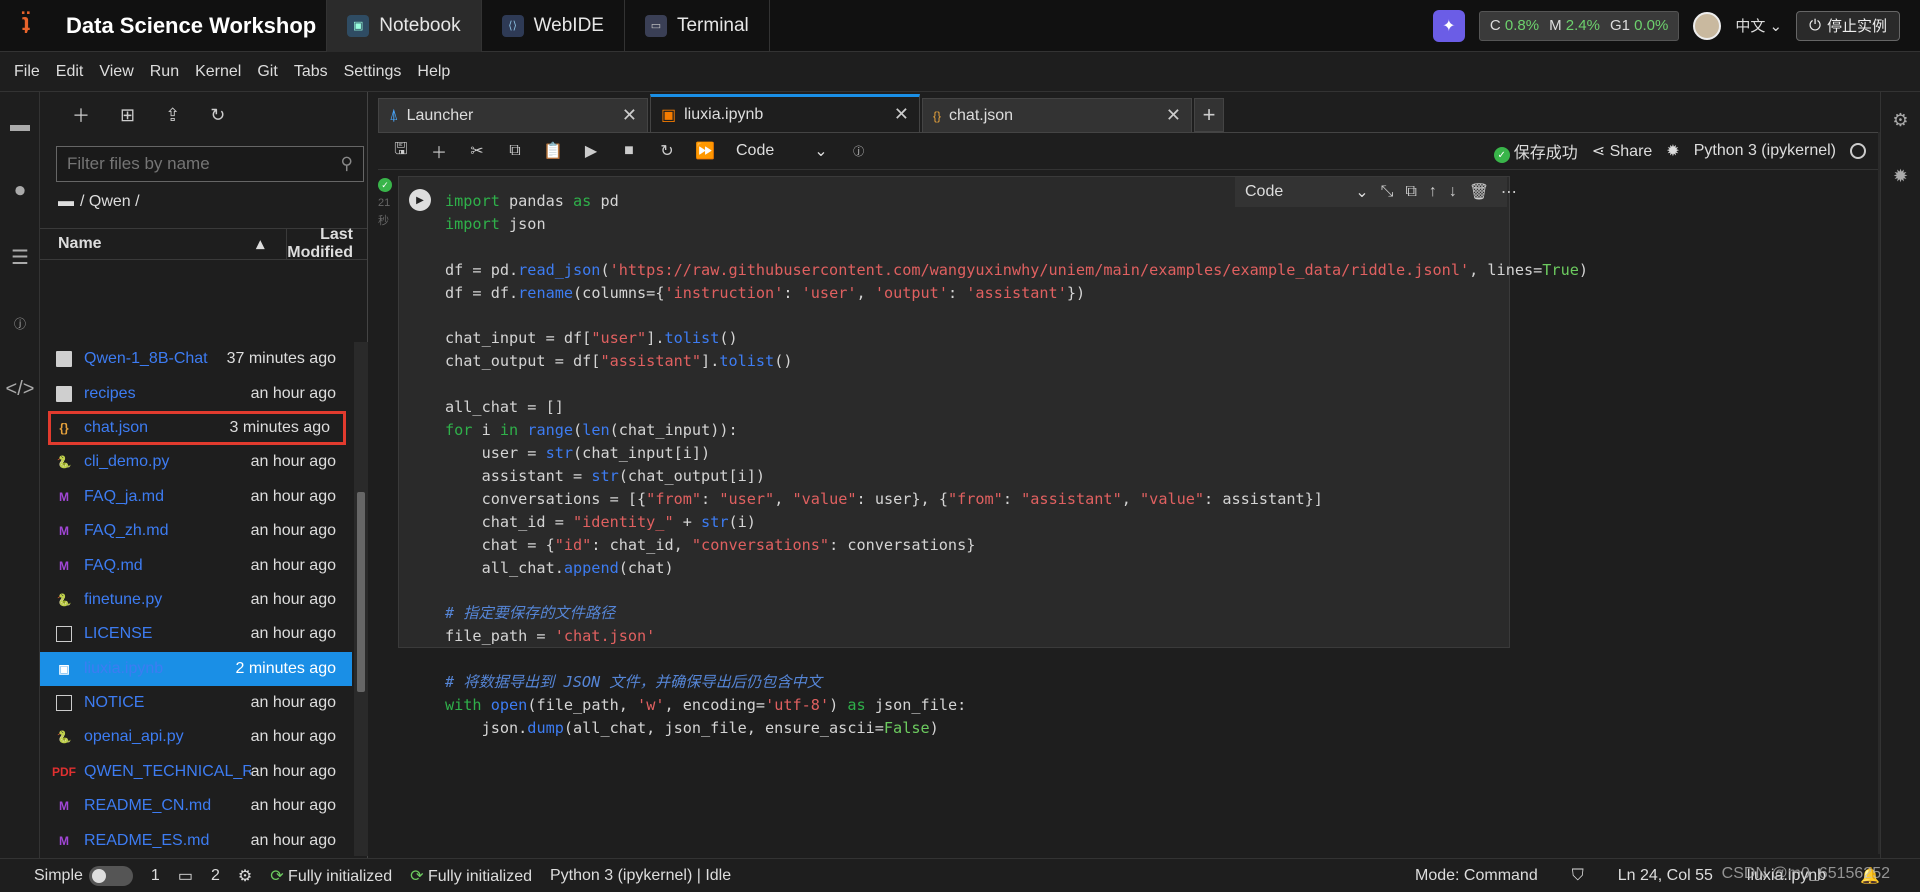  What do you see at coordinates (401, 151) in the screenshot?
I see `save-icon: 🖫` at bounding box center [401, 151].